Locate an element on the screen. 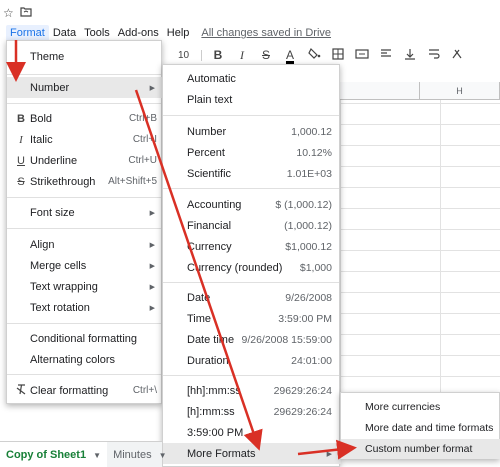 The width and height of the screenshot is (500, 467). format-menu-conditional-formatting: Conditional formatting is located at coordinates (85, 338).